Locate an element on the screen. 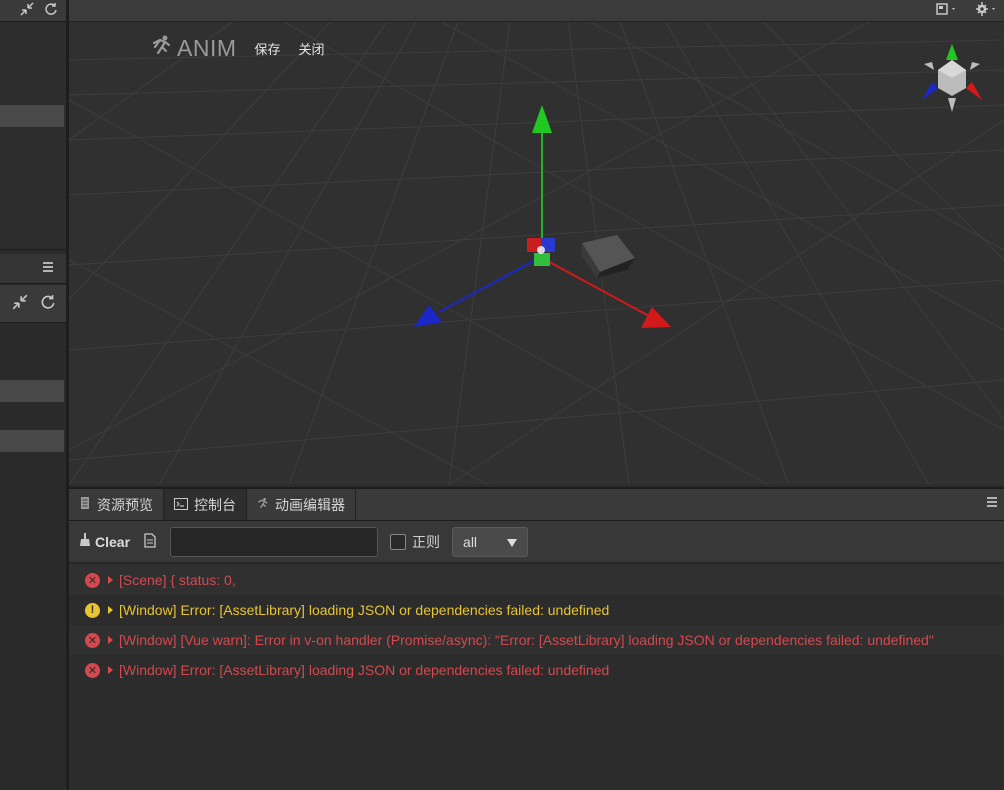 This screenshot has height=790, width=1004. left-column is located at coordinates (33, 395).